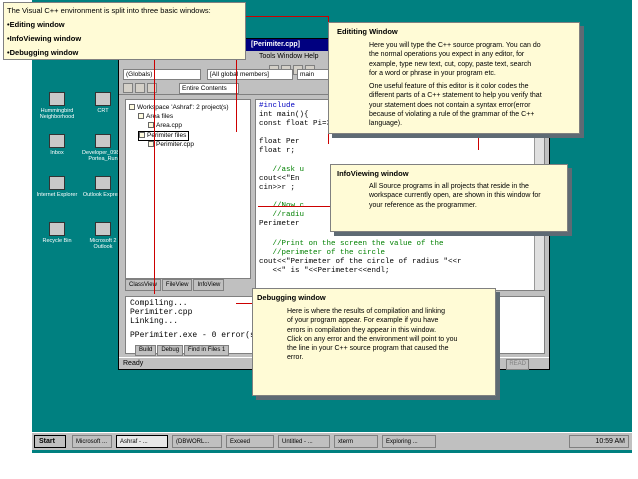 Image resolution: width=638 pixels, height=479 pixels. I want to click on tree-root: Workspace 'Ashraf': 2 project(s), so click(179, 108).